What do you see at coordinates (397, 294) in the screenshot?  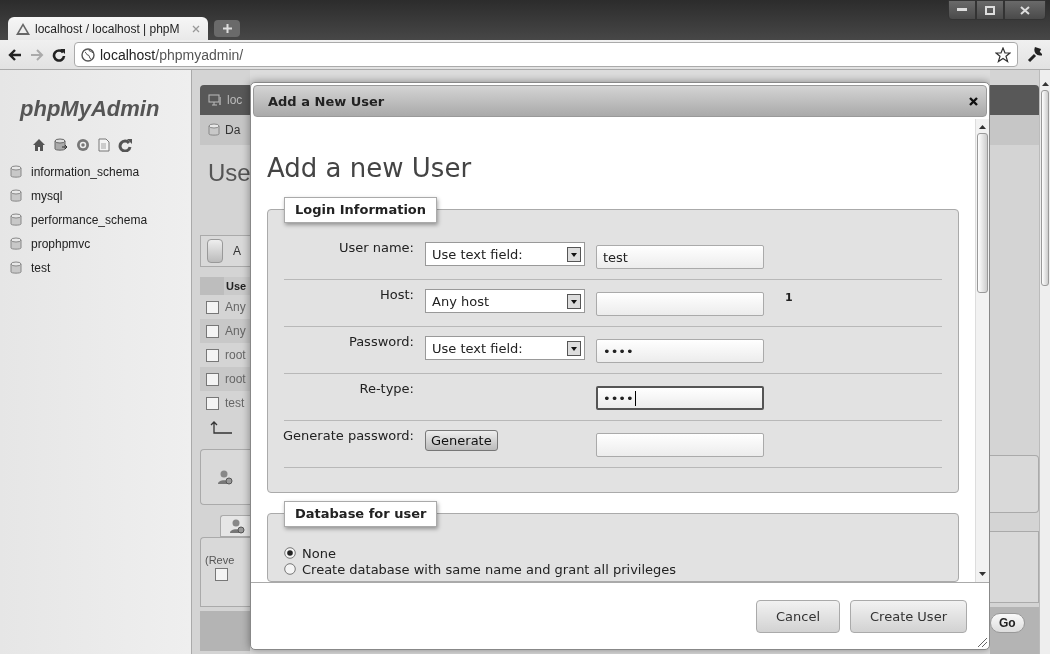 I see `field-label: Host:` at bounding box center [397, 294].